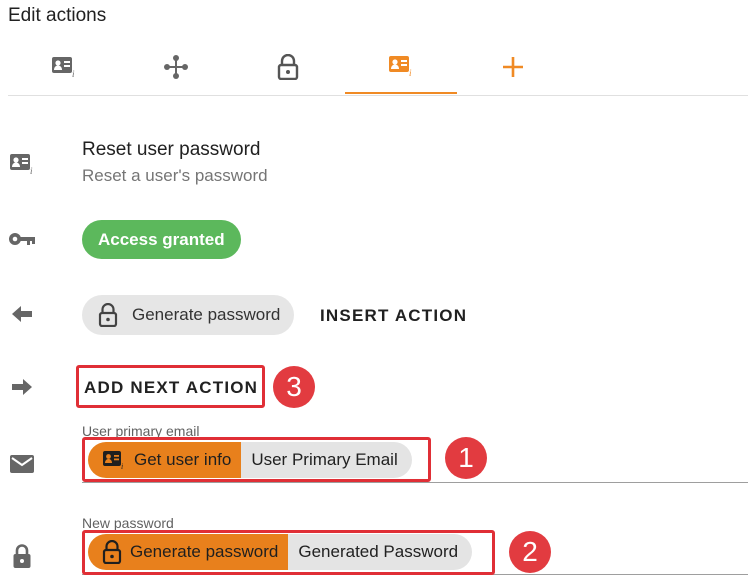 The width and height of the screenshot is (748, 577). I want to click on tab-user-info: i, so click(64, 67).